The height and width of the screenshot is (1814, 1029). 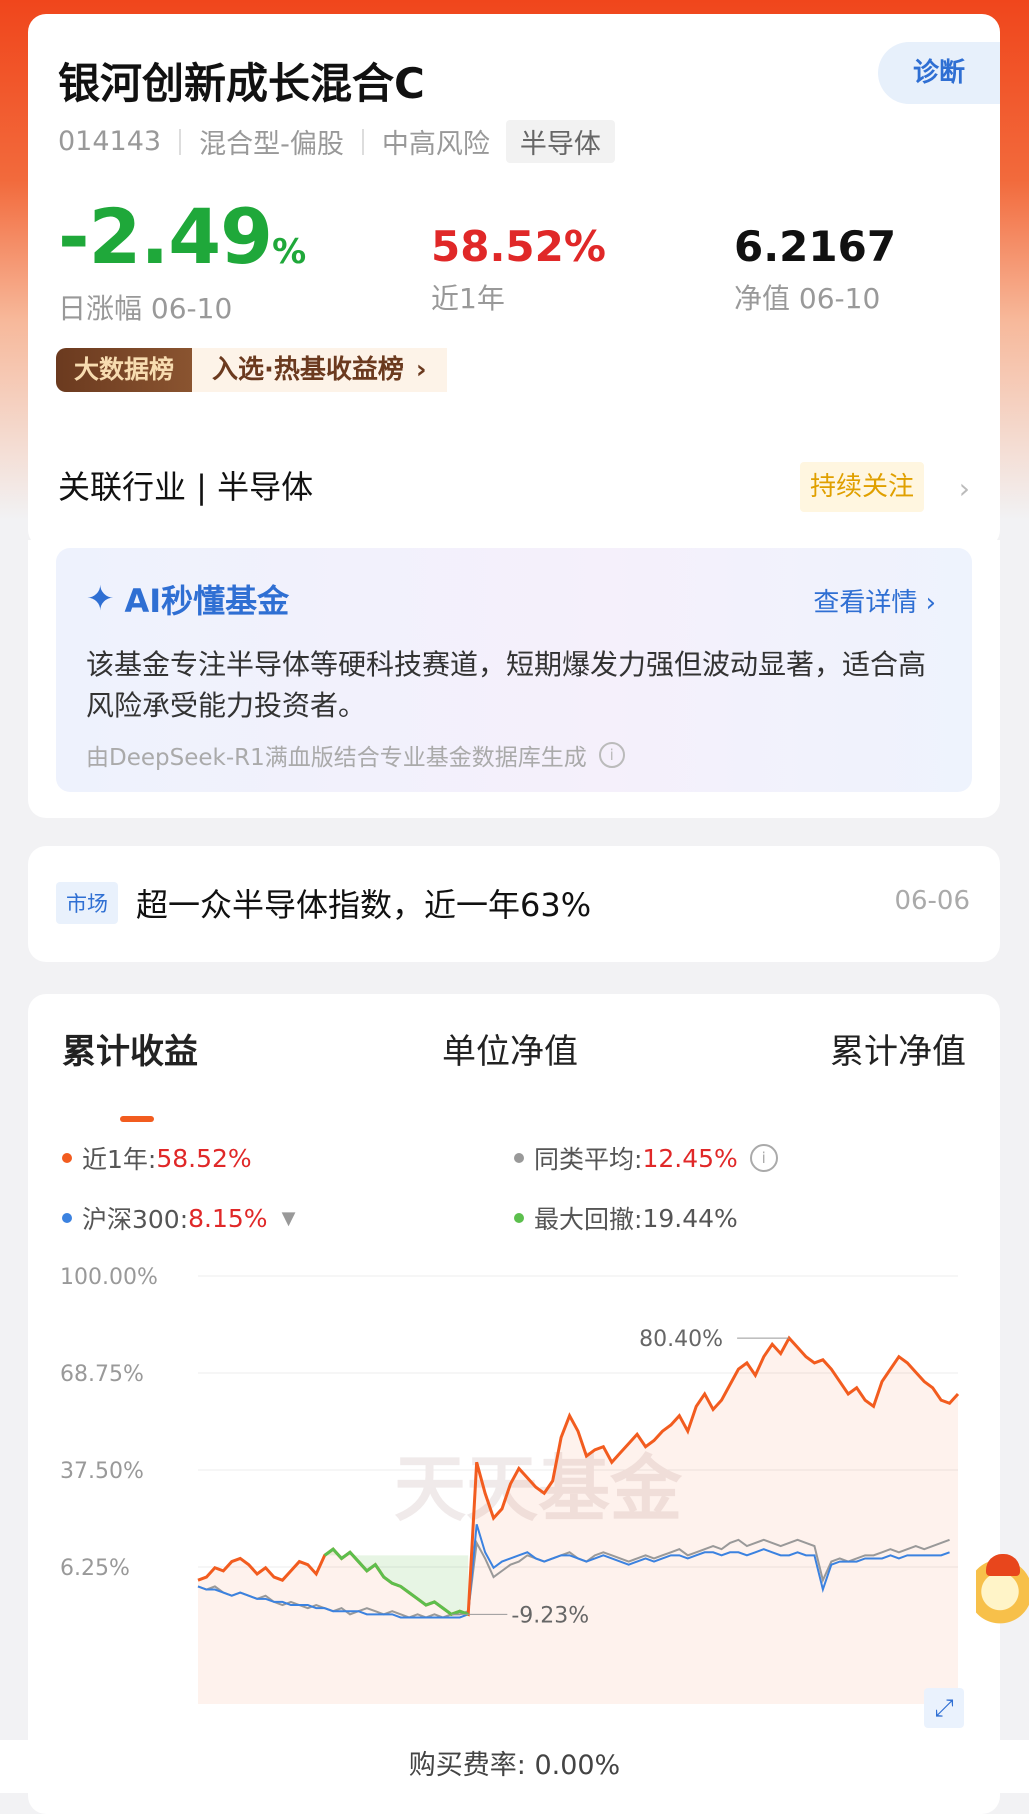 I want to click on y-tick-label: 100.00%, so click(x=109, y=1277).